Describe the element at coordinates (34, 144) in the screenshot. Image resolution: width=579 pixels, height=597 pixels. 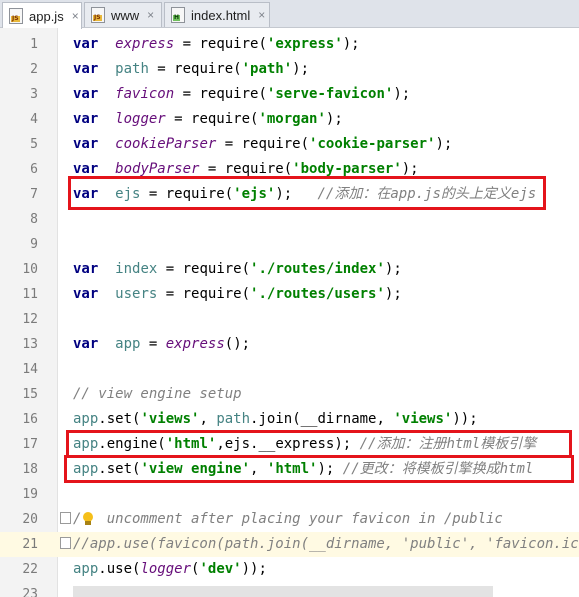
I see `line-number: 5` at that location.